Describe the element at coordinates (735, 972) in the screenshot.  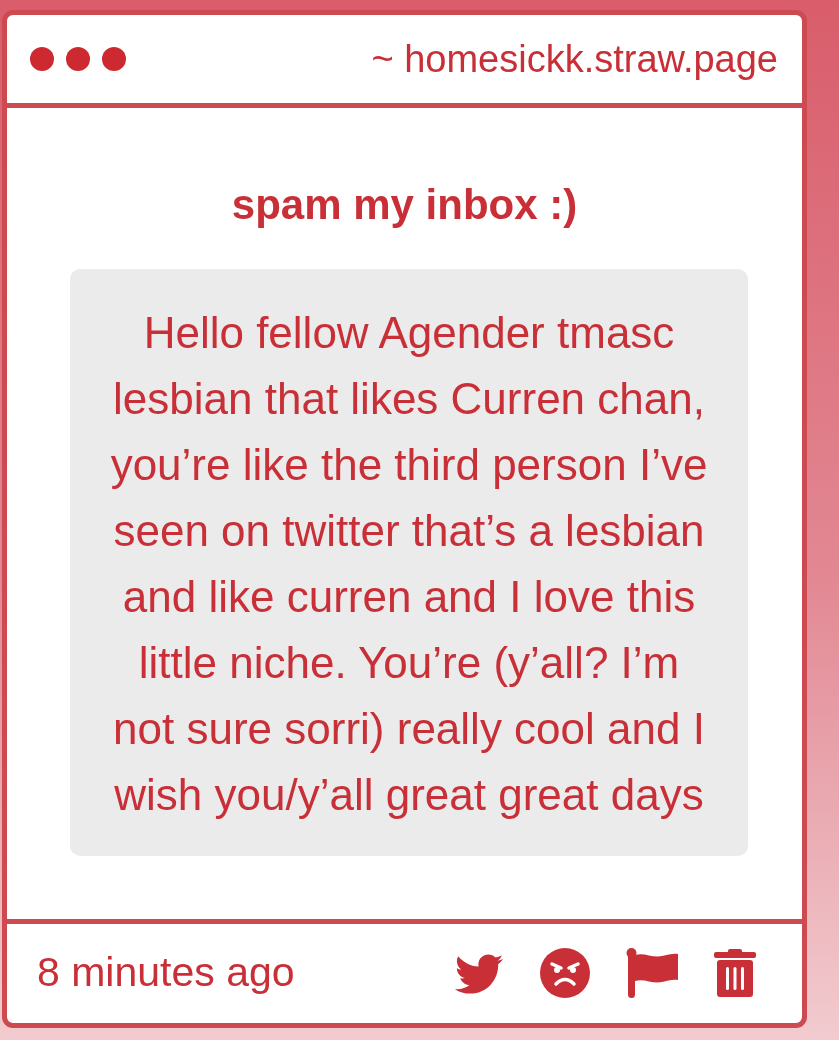
I see `trash-icon` at that location.